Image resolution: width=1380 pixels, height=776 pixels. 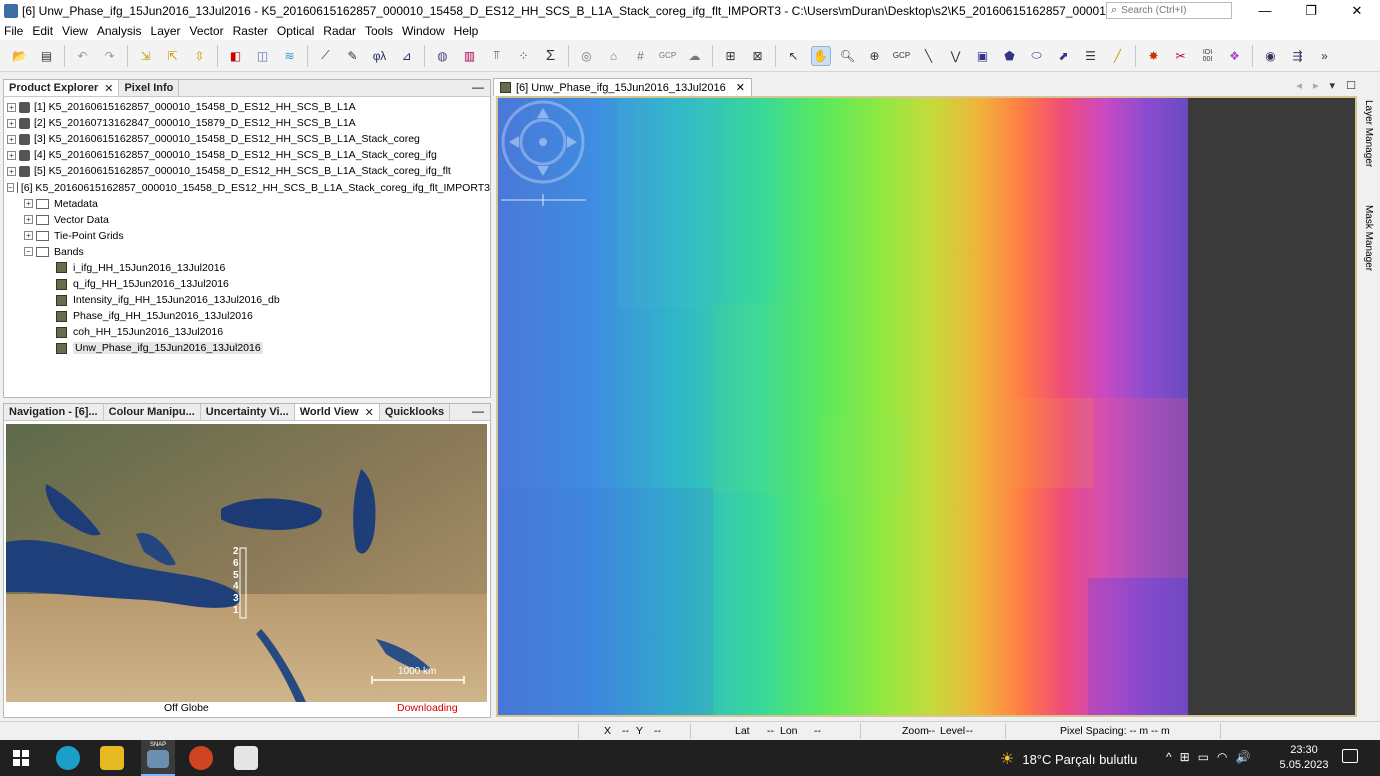 I want to click on toolbar-more-icon: », so click(x=1325, y=56).